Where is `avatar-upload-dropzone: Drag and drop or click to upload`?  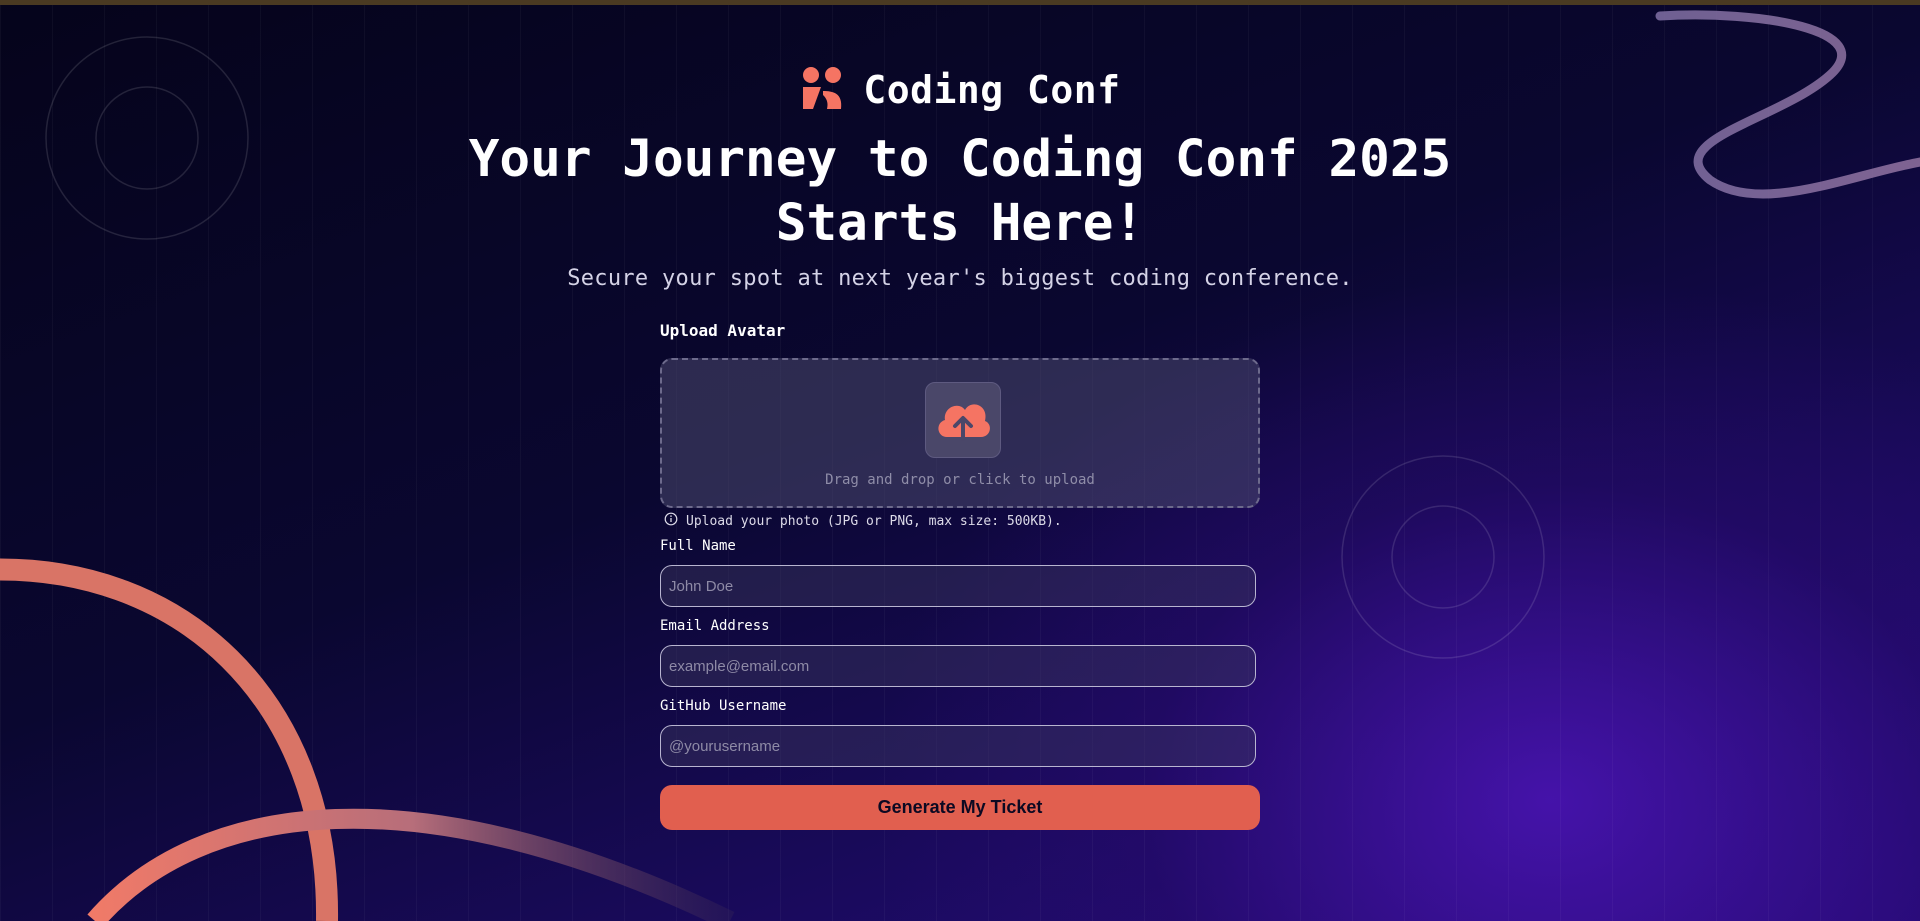
avatar-upload-dropzone: Drag and drop or click to upload is located at coordinates (960, 433).